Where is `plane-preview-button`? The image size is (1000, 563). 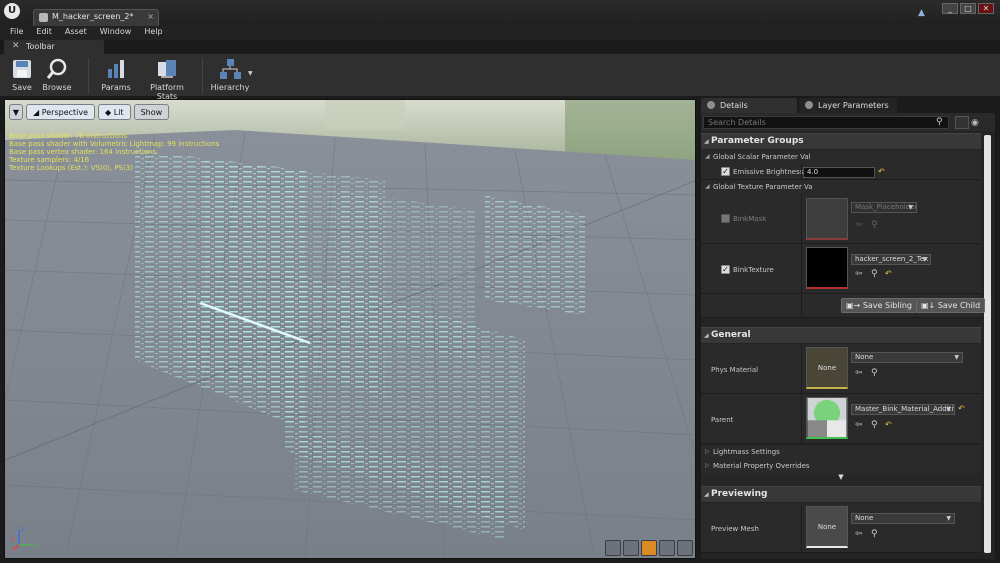 plane-preview-button is located at coordinates (649, 548).